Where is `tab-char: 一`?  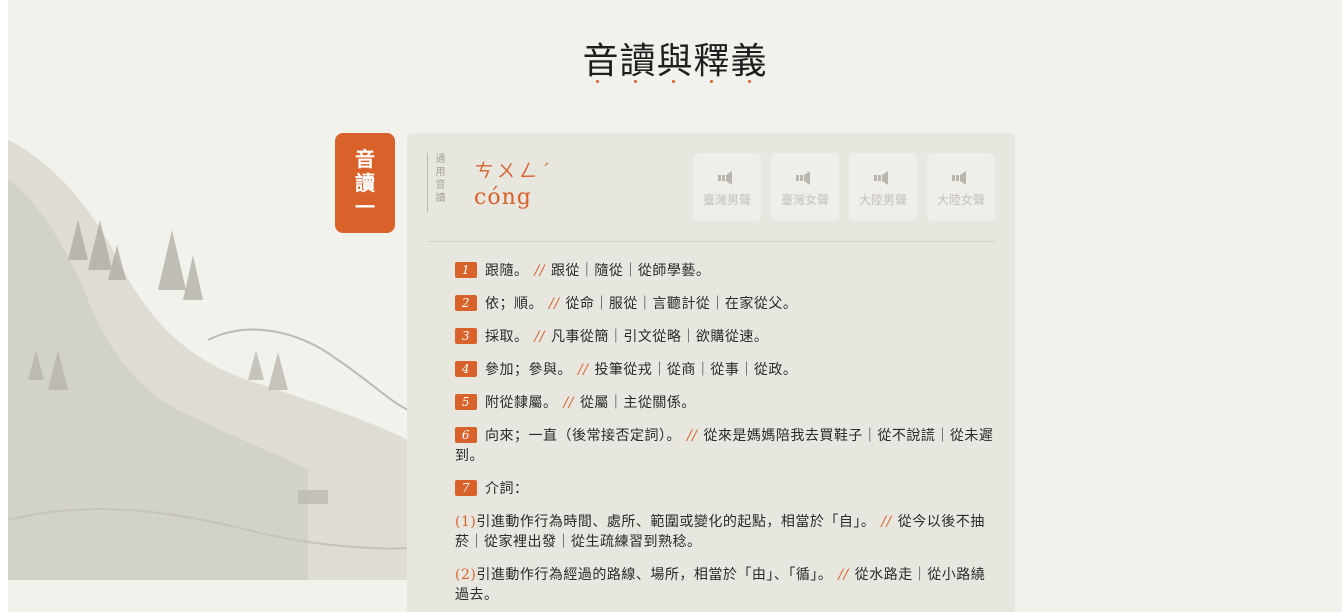
tab-char: 一 is located at coordinates (365, 207).